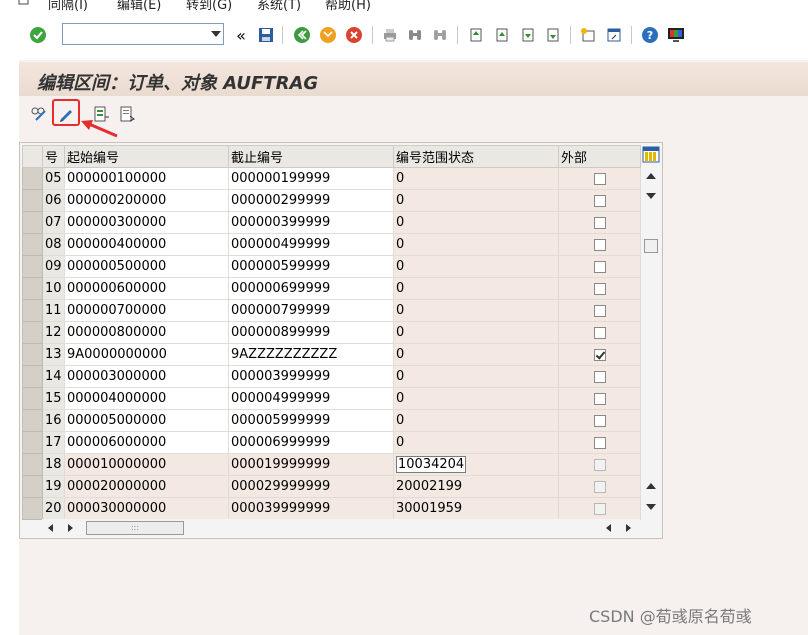 The height and width of the screenshot is (635, 808). I want to click on find-icon, so click(415, 35).